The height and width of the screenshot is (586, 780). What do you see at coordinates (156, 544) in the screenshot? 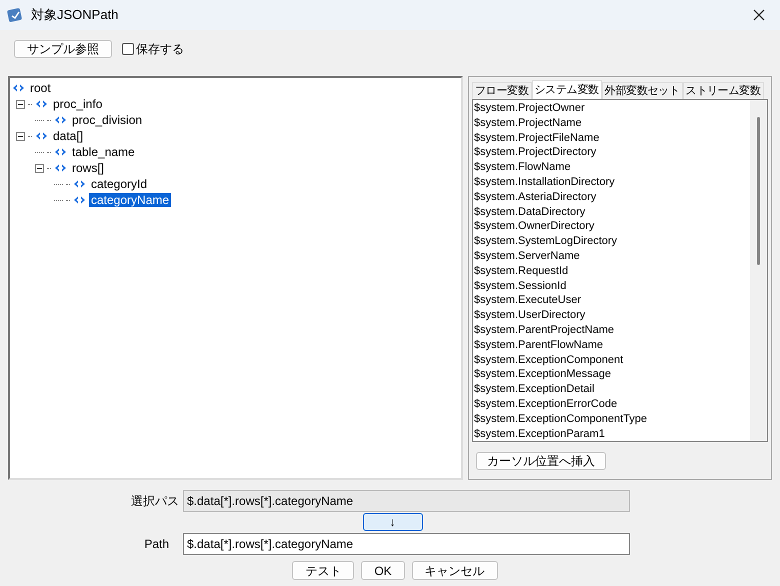
I see `path-label: Path` at bounding box center [156, 544].